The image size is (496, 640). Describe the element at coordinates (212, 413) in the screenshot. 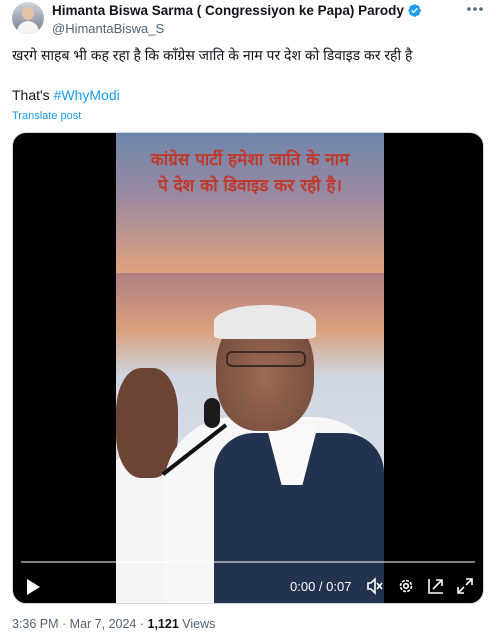

I see `microphone` at that location.